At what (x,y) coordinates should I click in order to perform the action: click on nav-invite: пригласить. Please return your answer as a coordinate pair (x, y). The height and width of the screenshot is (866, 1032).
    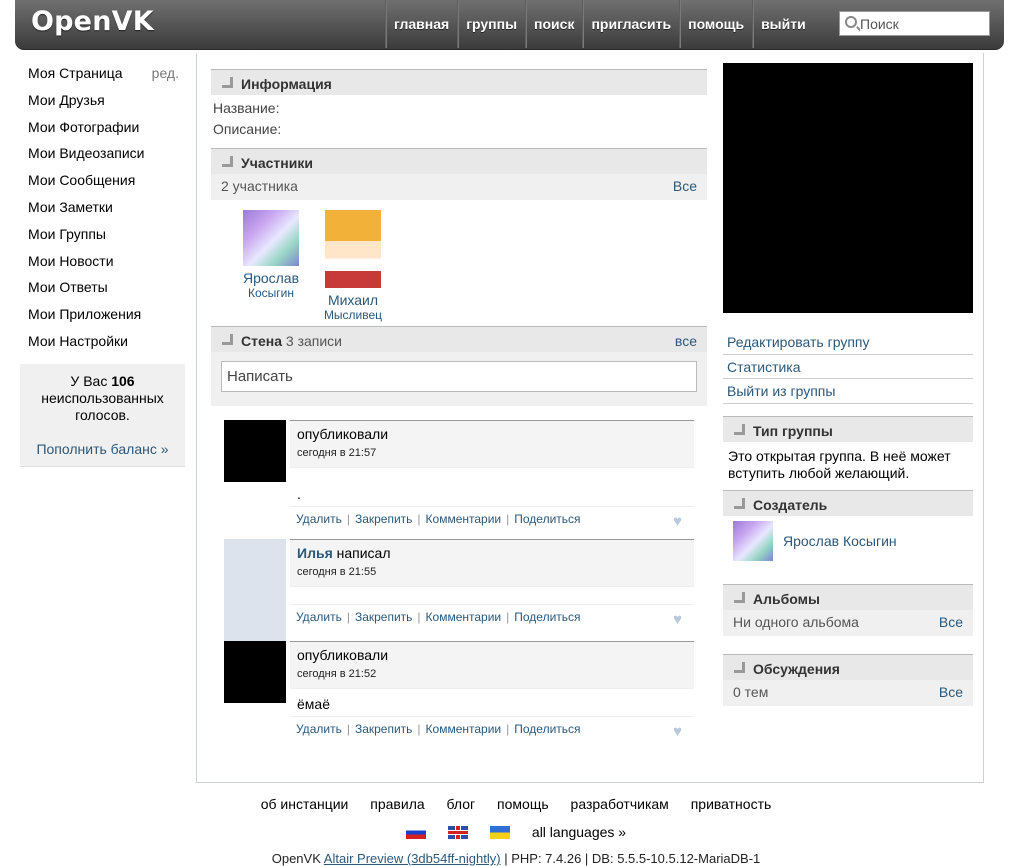
    Looking at the image, I should click on (630, 24).